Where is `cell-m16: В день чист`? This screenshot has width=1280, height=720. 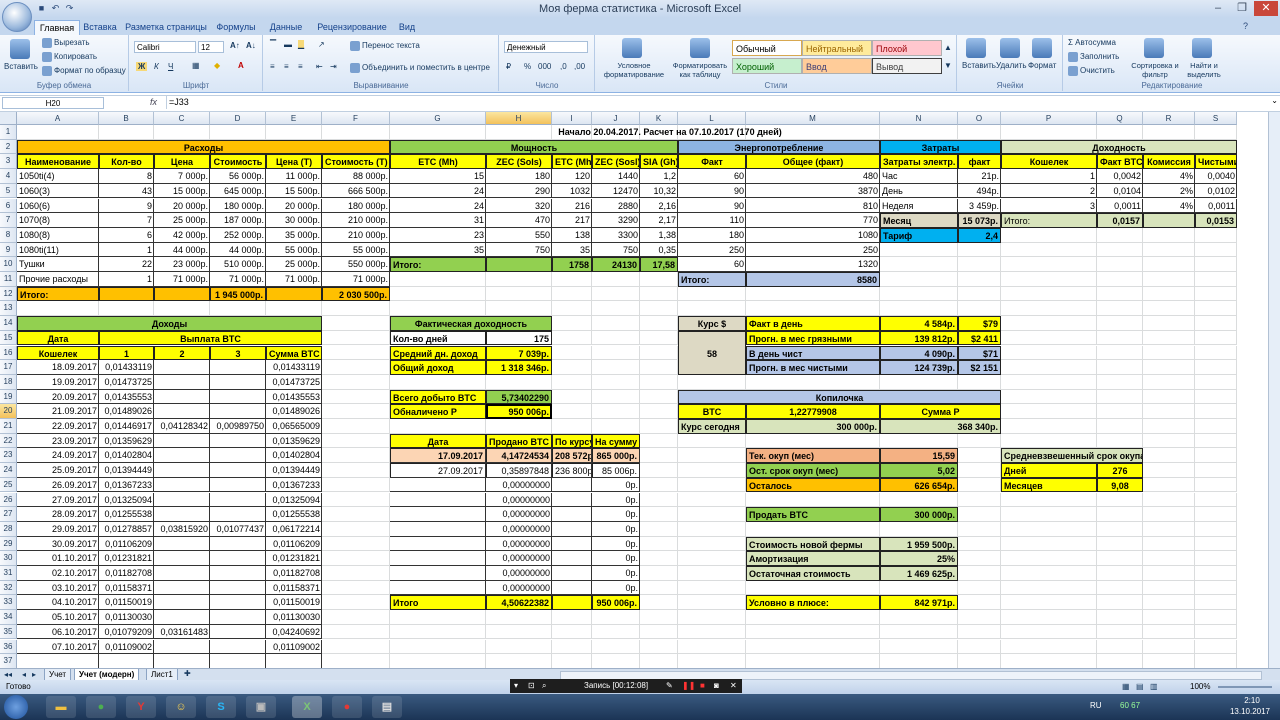
cell-m16: В день чист is located at coordinates (813, 353).